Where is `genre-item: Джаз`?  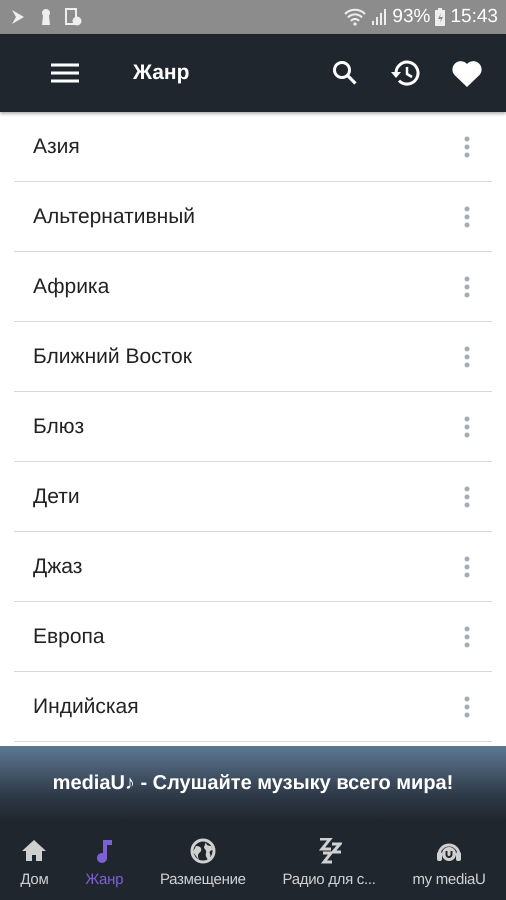 genre-item: Джаз is located at coordinates (248, 566).